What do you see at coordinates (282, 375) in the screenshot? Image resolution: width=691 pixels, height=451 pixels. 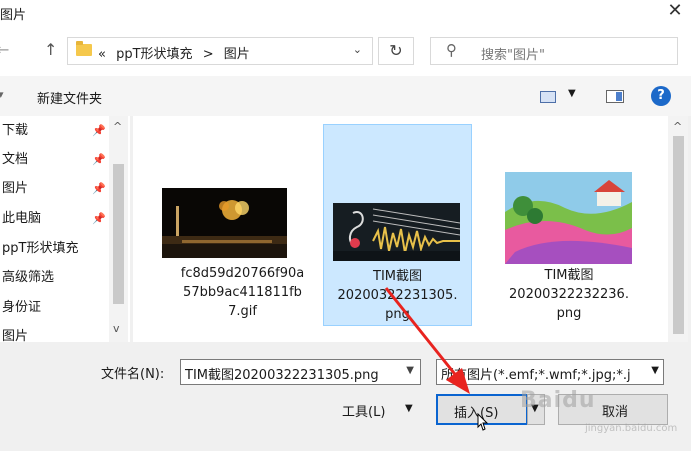 I see `filename-value: TIM截图20200322231305.png` at bounding box center [282, 375].